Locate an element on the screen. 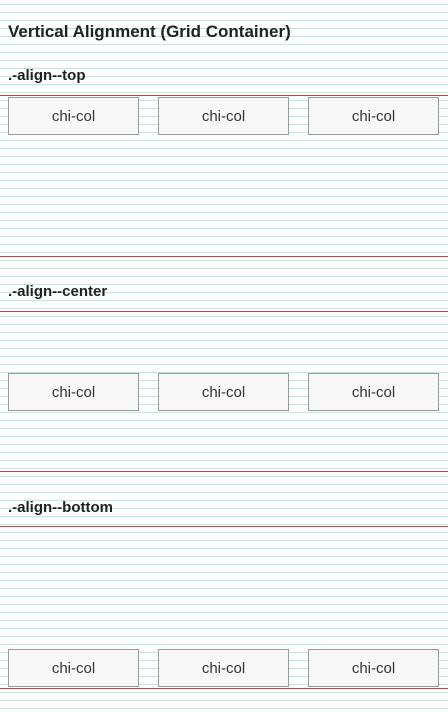 Image resolution: width=448 pixels, height=712 pixels. section-title-align-center: .-align--center is located at coordinates (58, 291).